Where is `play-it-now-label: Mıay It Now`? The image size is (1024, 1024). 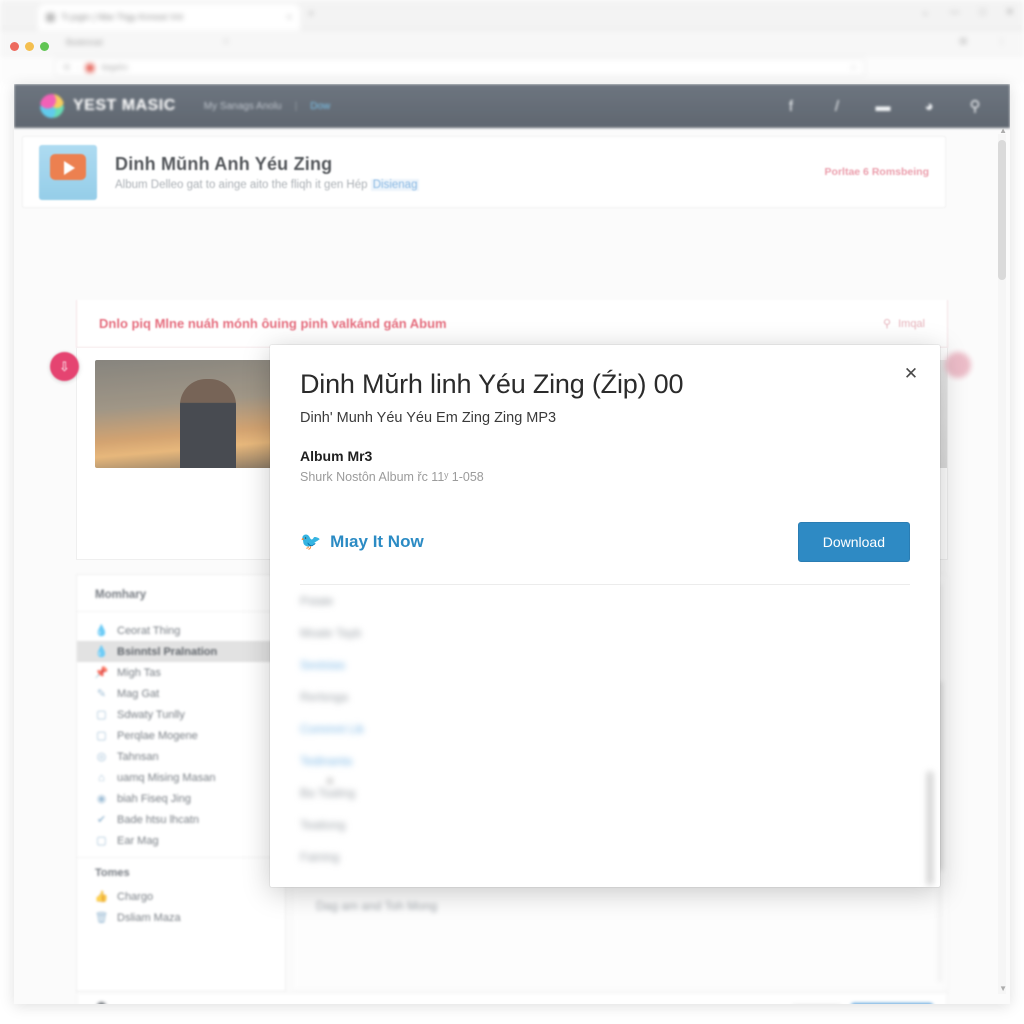 play-it-now-label: Mıay It Now is located at coordinates (377, 542).